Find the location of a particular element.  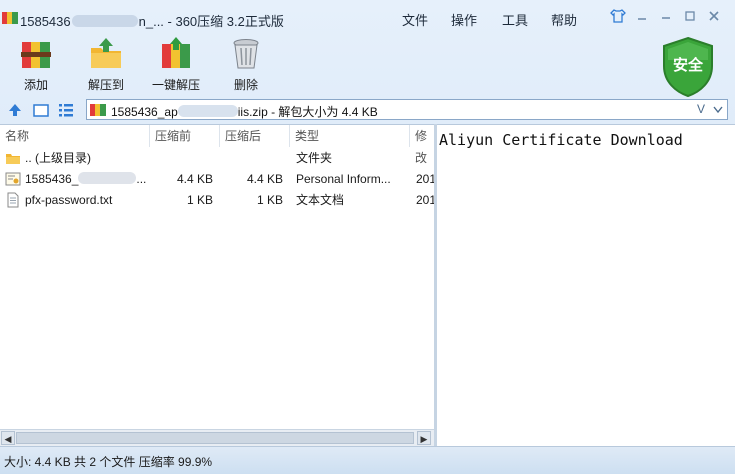

add-archive-icon is located at coordinates (36, 55).